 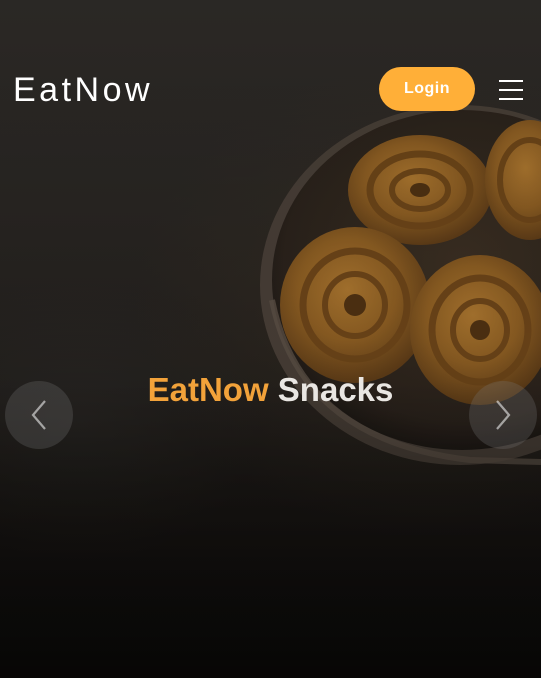 I want to click on carousel-prev-button, so click(x=39, y=415).